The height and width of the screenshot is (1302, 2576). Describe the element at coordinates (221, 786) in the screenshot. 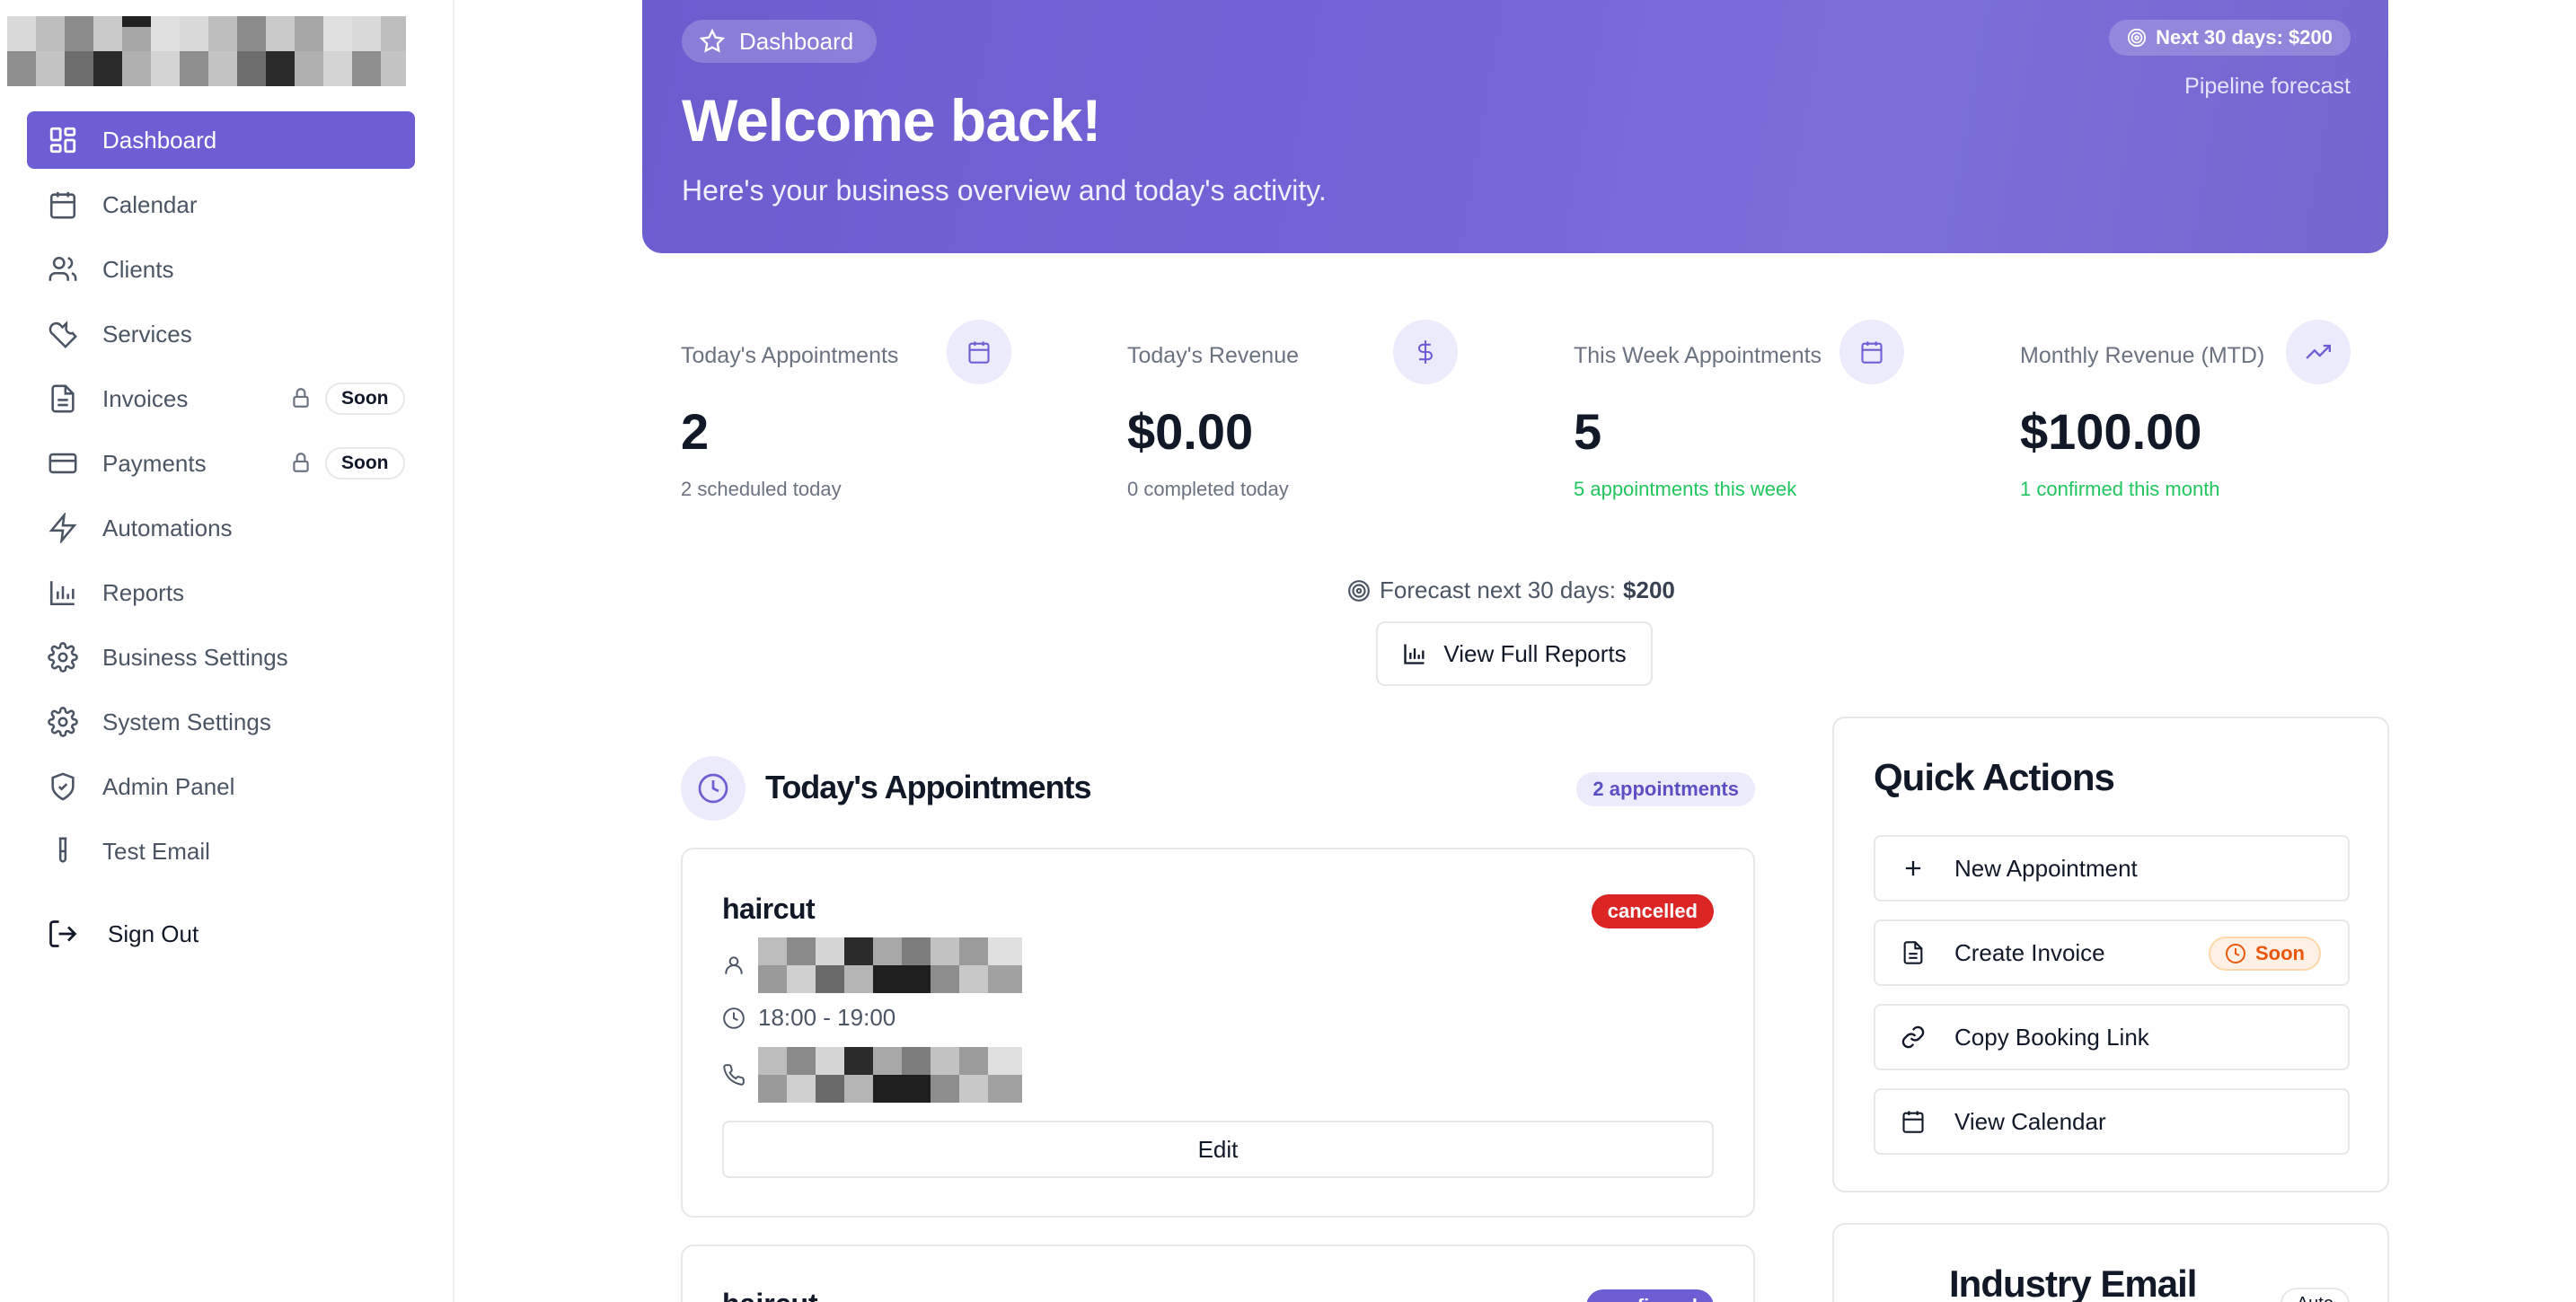

I see `sidebar-item-admin-panel: Admin Panel` at that location.